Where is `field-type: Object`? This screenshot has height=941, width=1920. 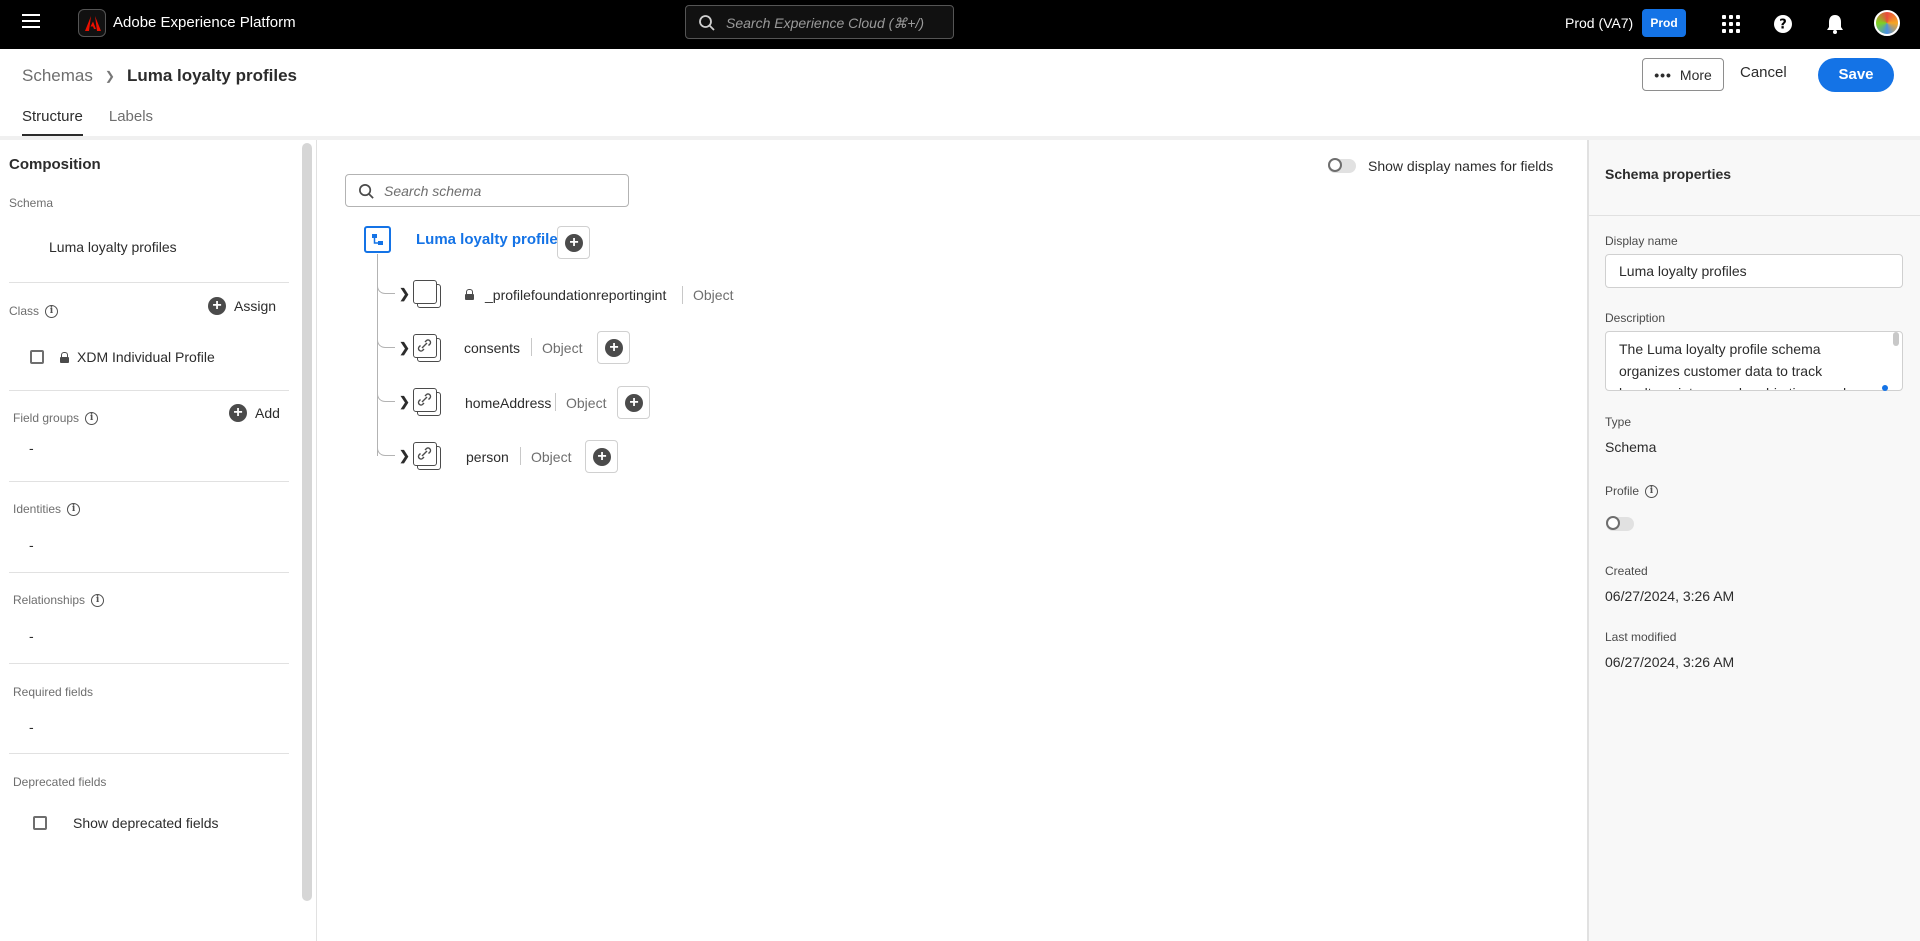 field-type: Object is located at coordinates (551, 457).